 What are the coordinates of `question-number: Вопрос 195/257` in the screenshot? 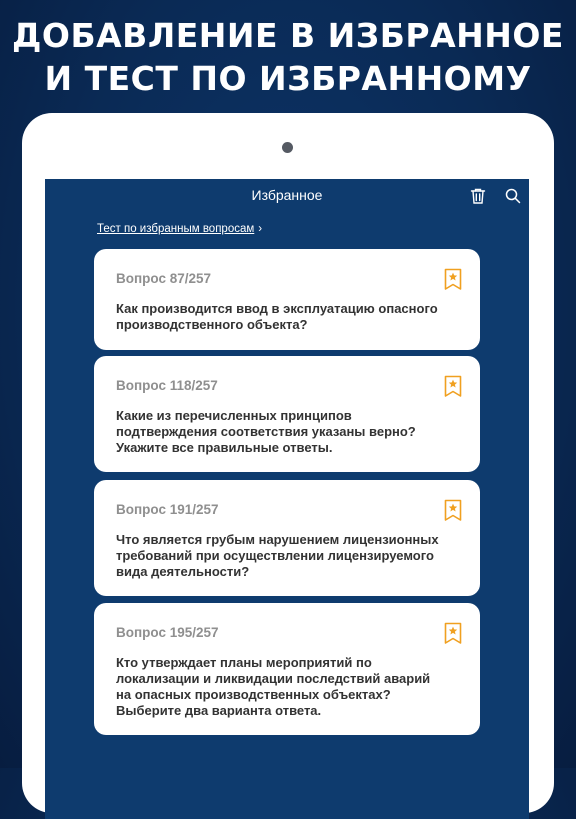 It's located at (167, 632).